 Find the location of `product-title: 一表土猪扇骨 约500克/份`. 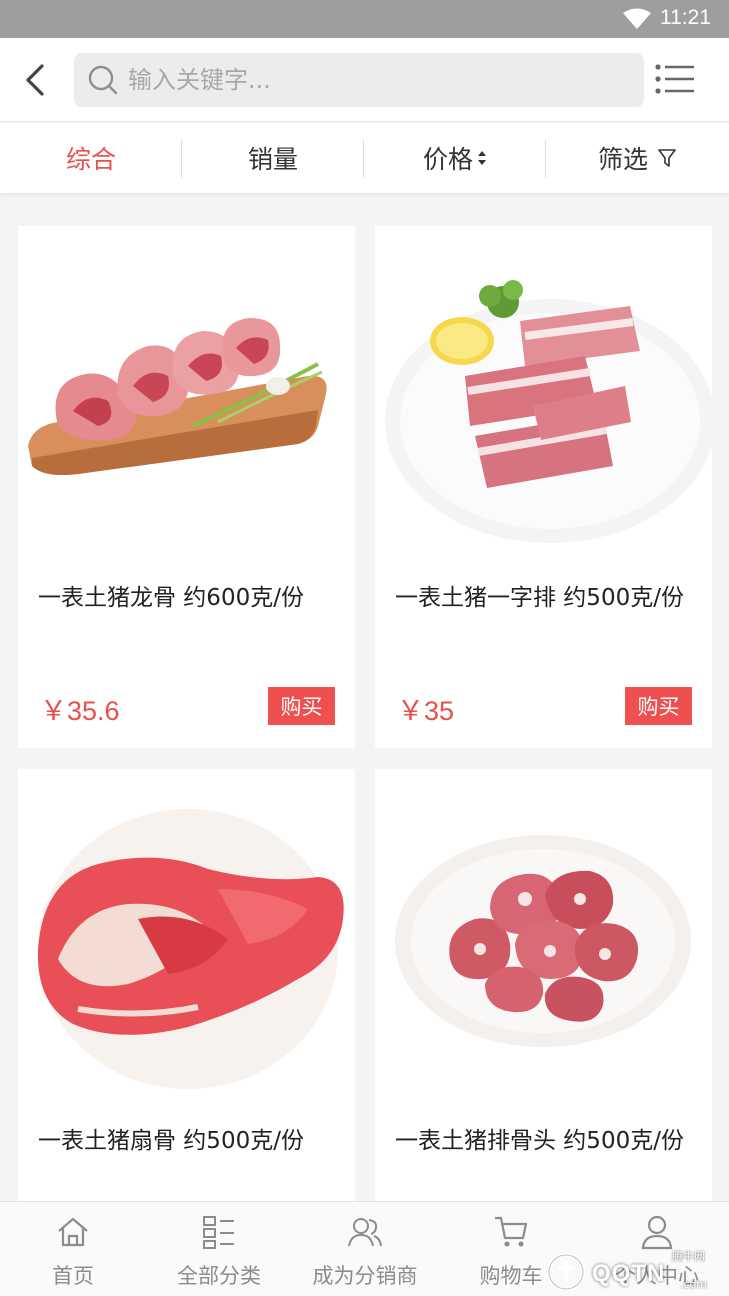

product-title: 一表土猪扇骨 约500克/份 is located at coordinates (171, 1141).